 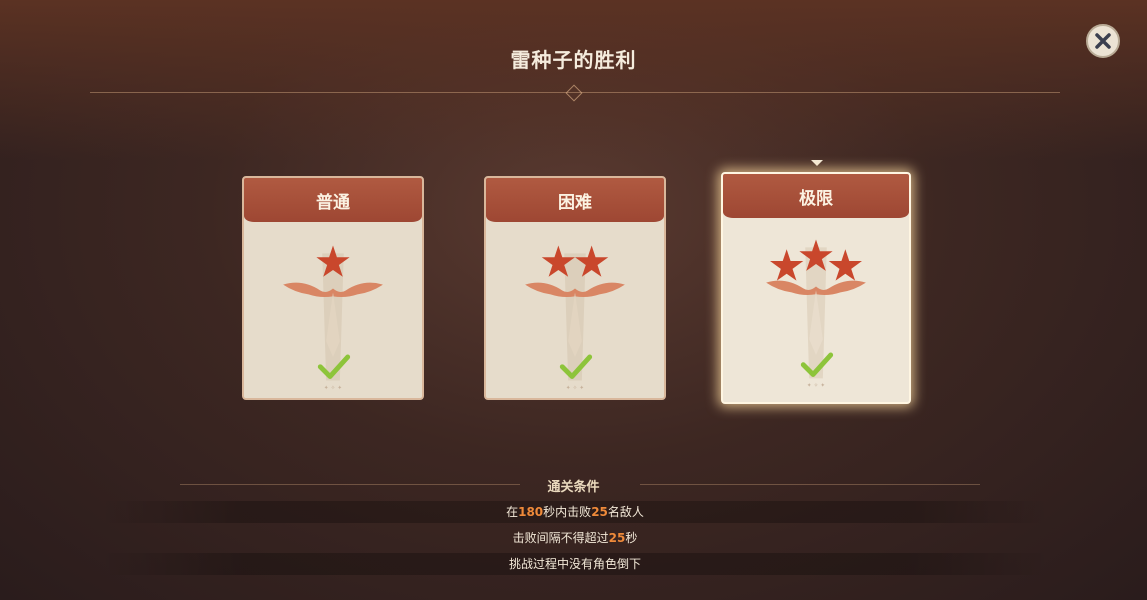 What do you see at coordinates (560, 538) in the screenshot?
I see `condition-text: 击败间隔不得超过` at bounding box center [560, 538].